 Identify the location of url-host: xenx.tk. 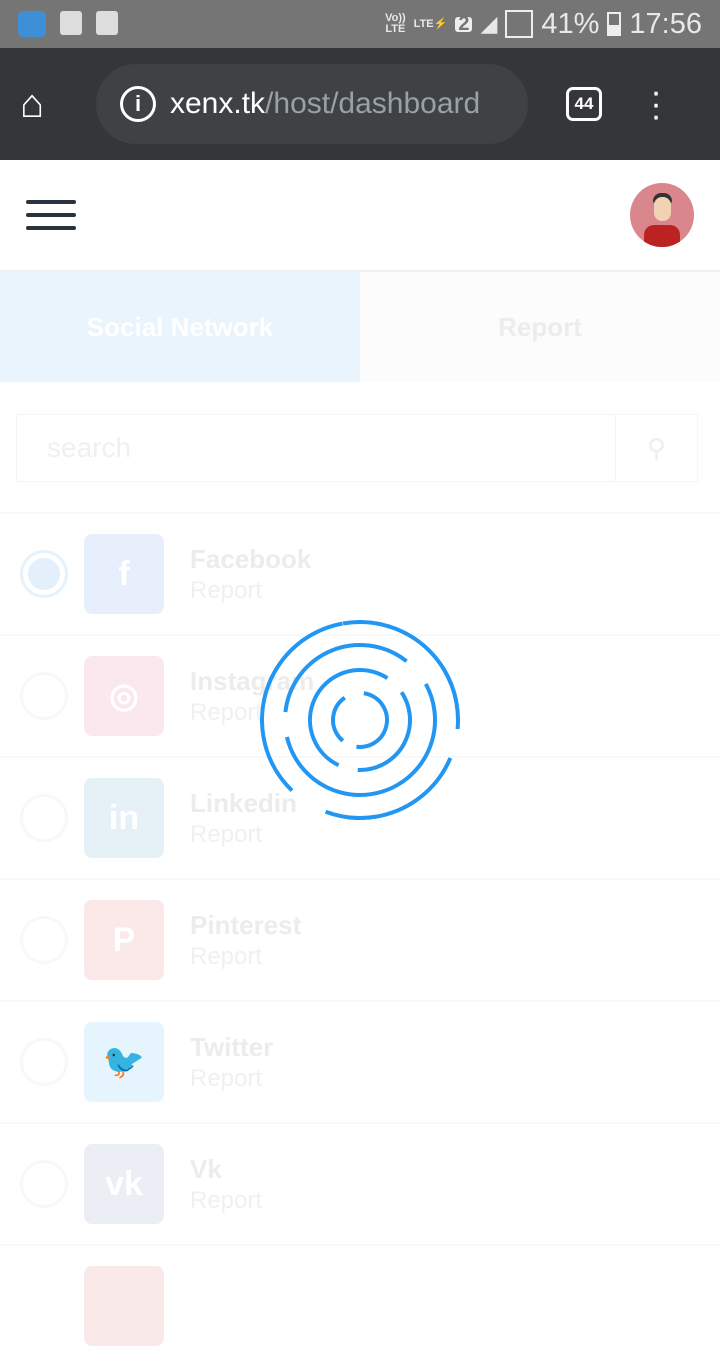
(218, 103).